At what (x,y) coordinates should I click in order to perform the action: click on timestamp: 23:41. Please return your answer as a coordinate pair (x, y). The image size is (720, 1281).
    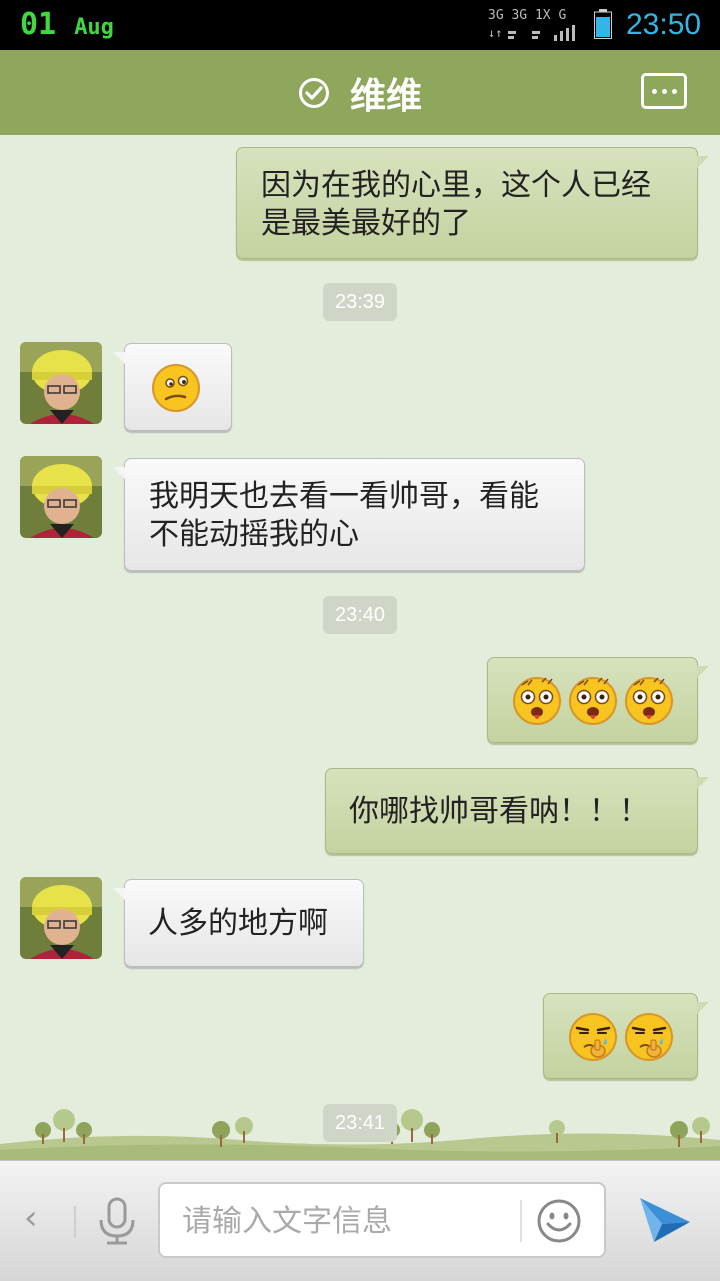
    Looking at the image, I should click on (360, 1123).